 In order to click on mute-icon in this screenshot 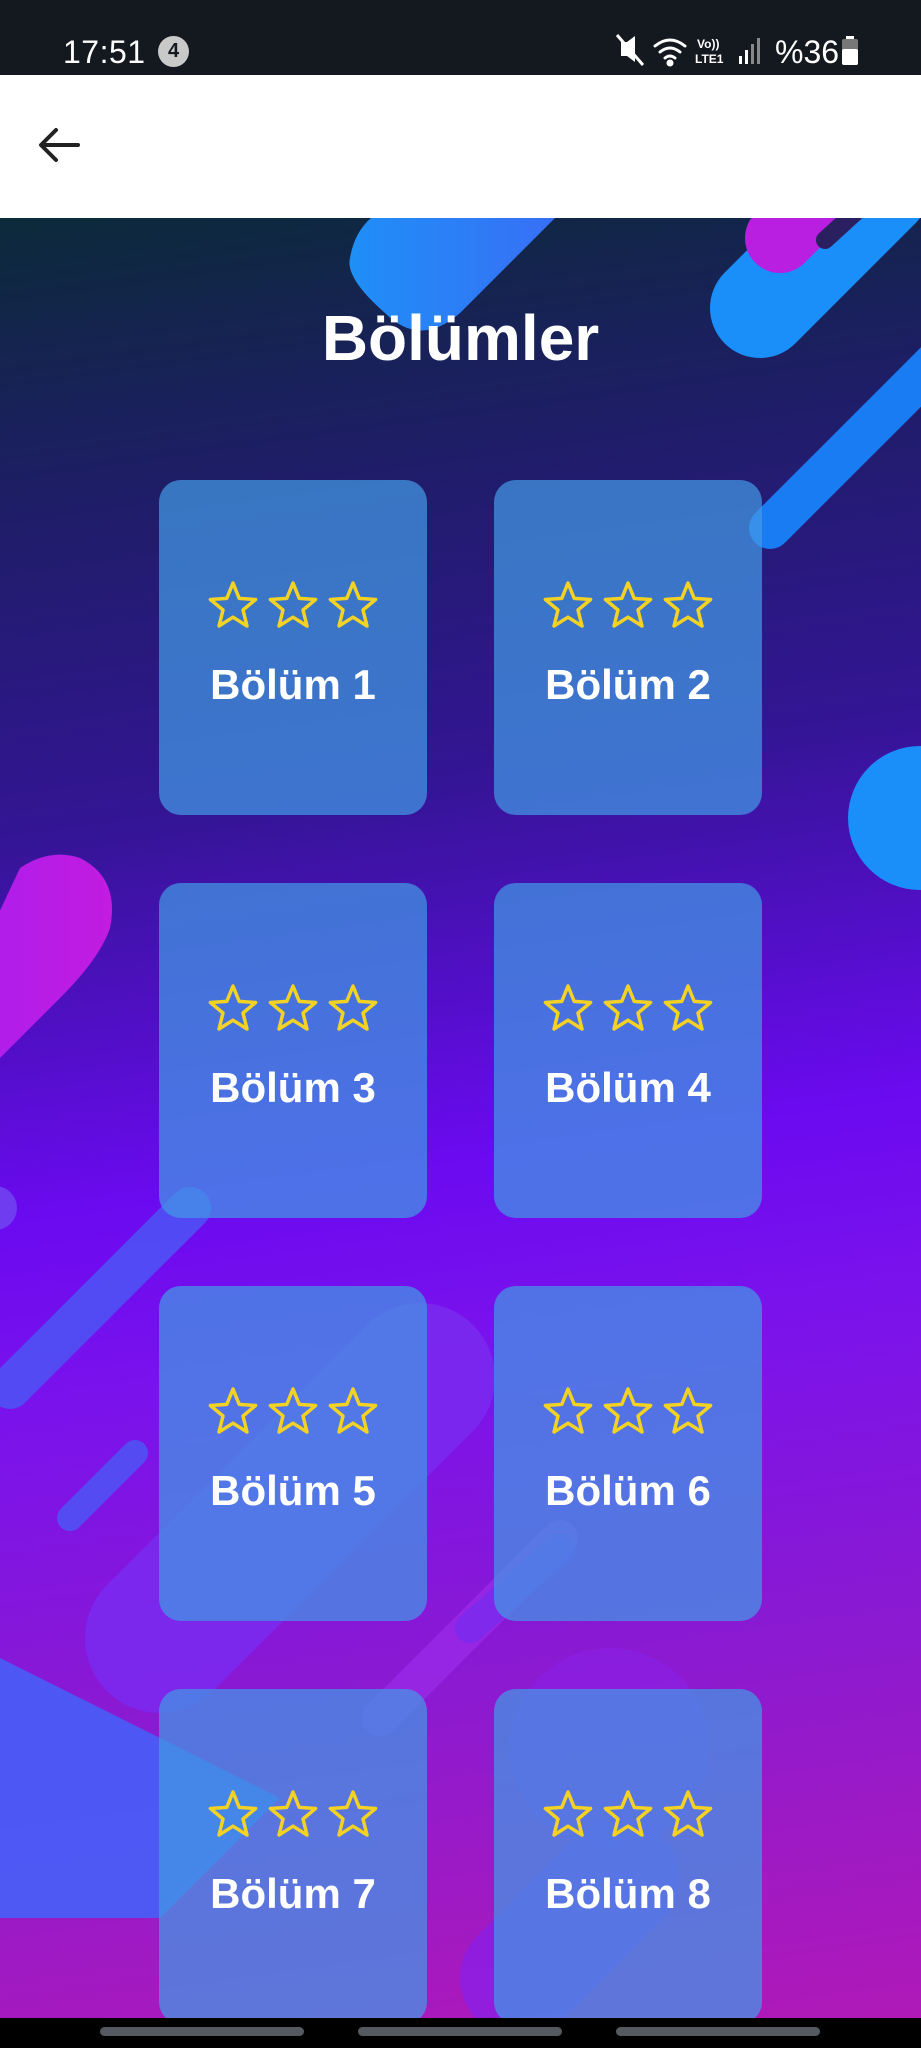, I will do `click(630, 50)`.